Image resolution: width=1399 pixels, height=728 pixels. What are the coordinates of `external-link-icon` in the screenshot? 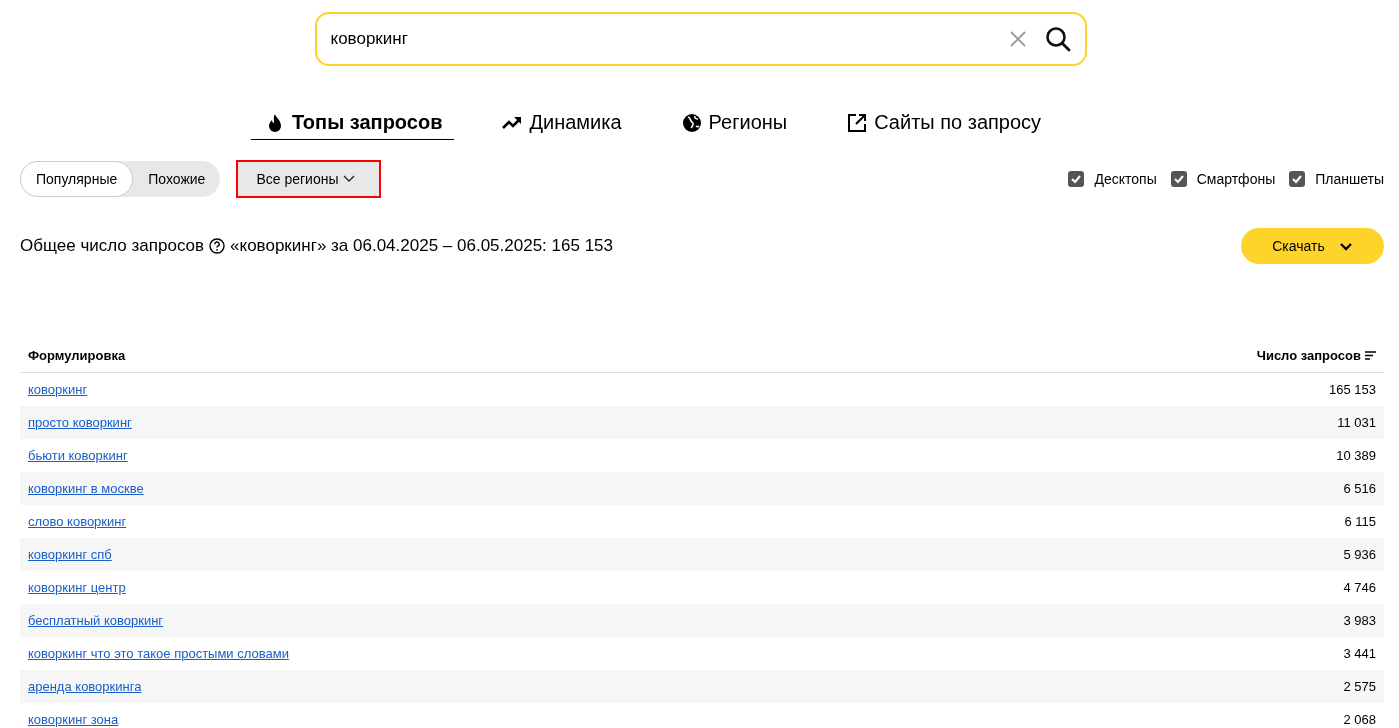 It's located at (857, 122).